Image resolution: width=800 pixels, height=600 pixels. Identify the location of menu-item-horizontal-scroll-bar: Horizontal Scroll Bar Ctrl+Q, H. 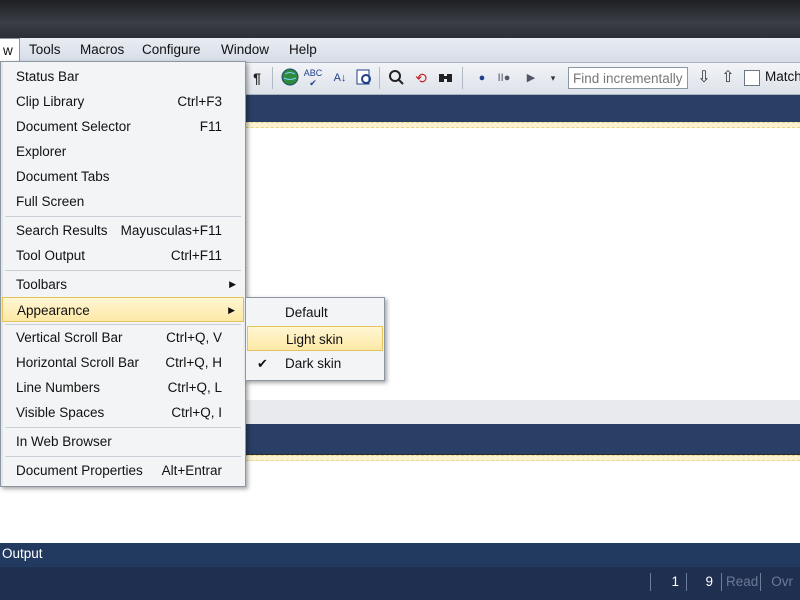
(123, 362).